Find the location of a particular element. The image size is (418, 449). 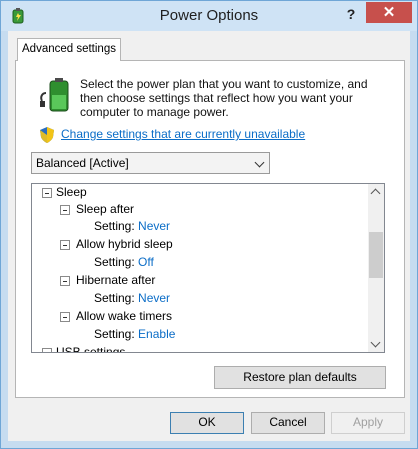

tree-setting-hybrid-sleep: Setting: Off is located at coordinates (124, 262).